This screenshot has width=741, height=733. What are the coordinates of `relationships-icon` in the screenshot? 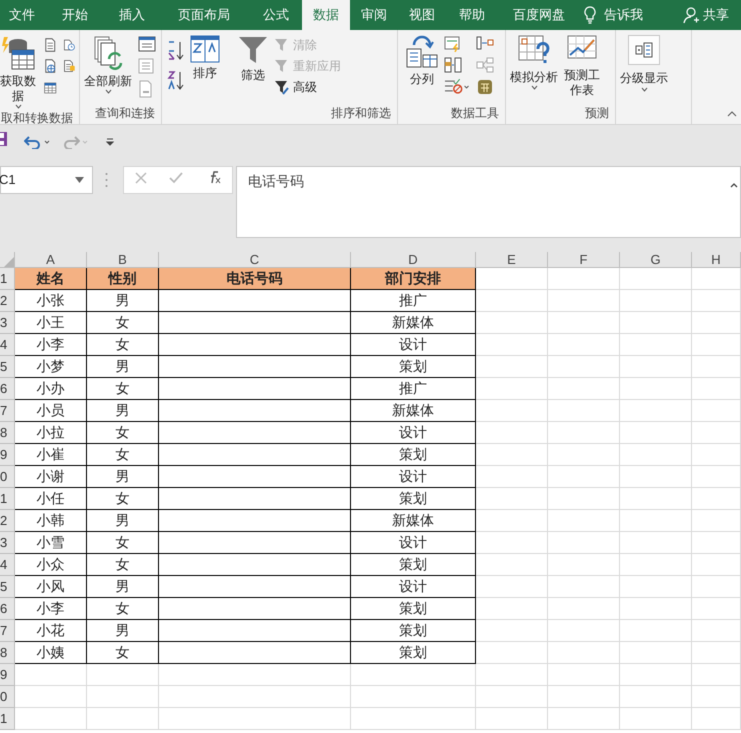 It's located at (485, 65).